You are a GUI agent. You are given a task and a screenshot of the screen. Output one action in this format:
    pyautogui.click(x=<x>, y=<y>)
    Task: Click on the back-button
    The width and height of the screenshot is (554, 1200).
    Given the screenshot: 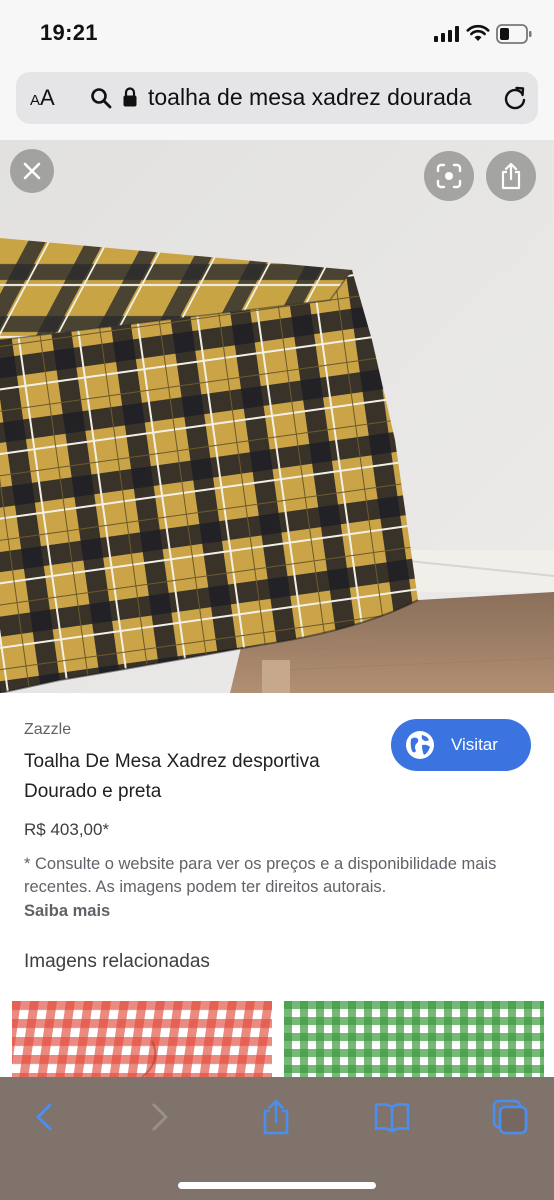 What is the action you would take?
    pyautogui.click(x=46, y=1117)
    